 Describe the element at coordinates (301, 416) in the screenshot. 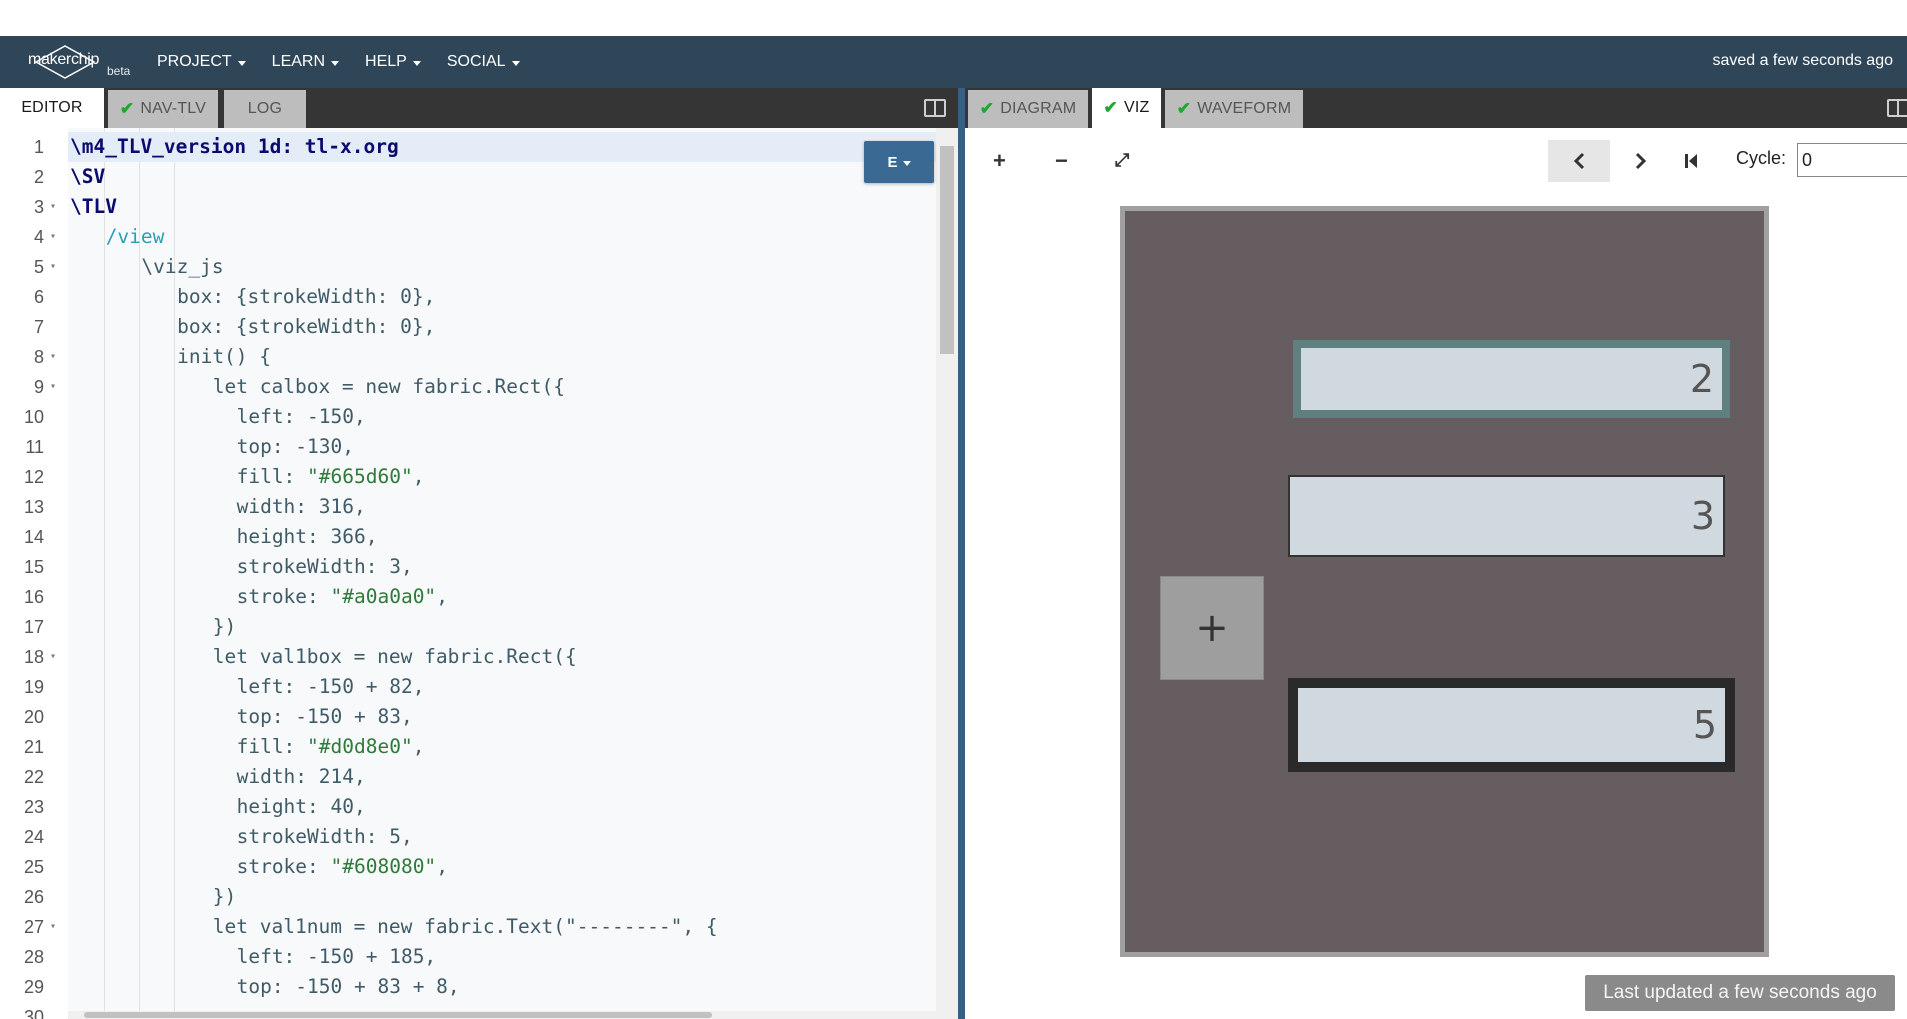

I see `code-token: left: -150,` at that location.